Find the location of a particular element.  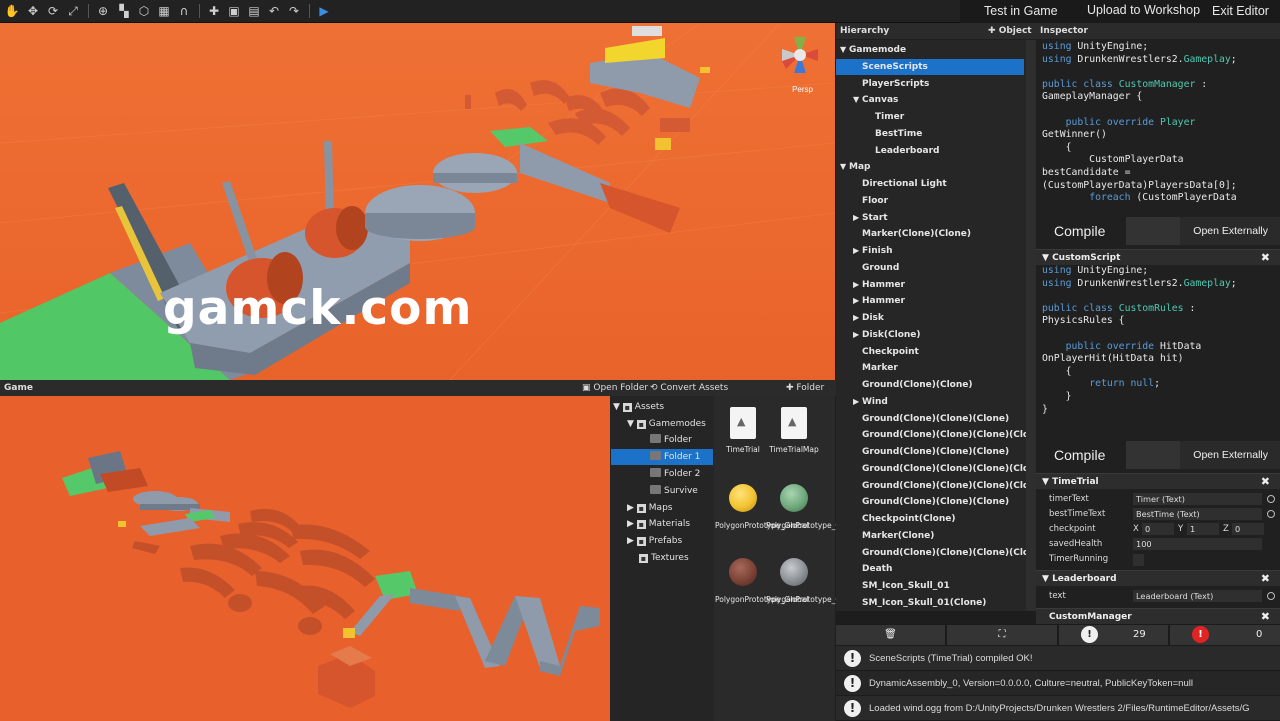

hierarchy-item: Marker is located at coordinates (930, 368).